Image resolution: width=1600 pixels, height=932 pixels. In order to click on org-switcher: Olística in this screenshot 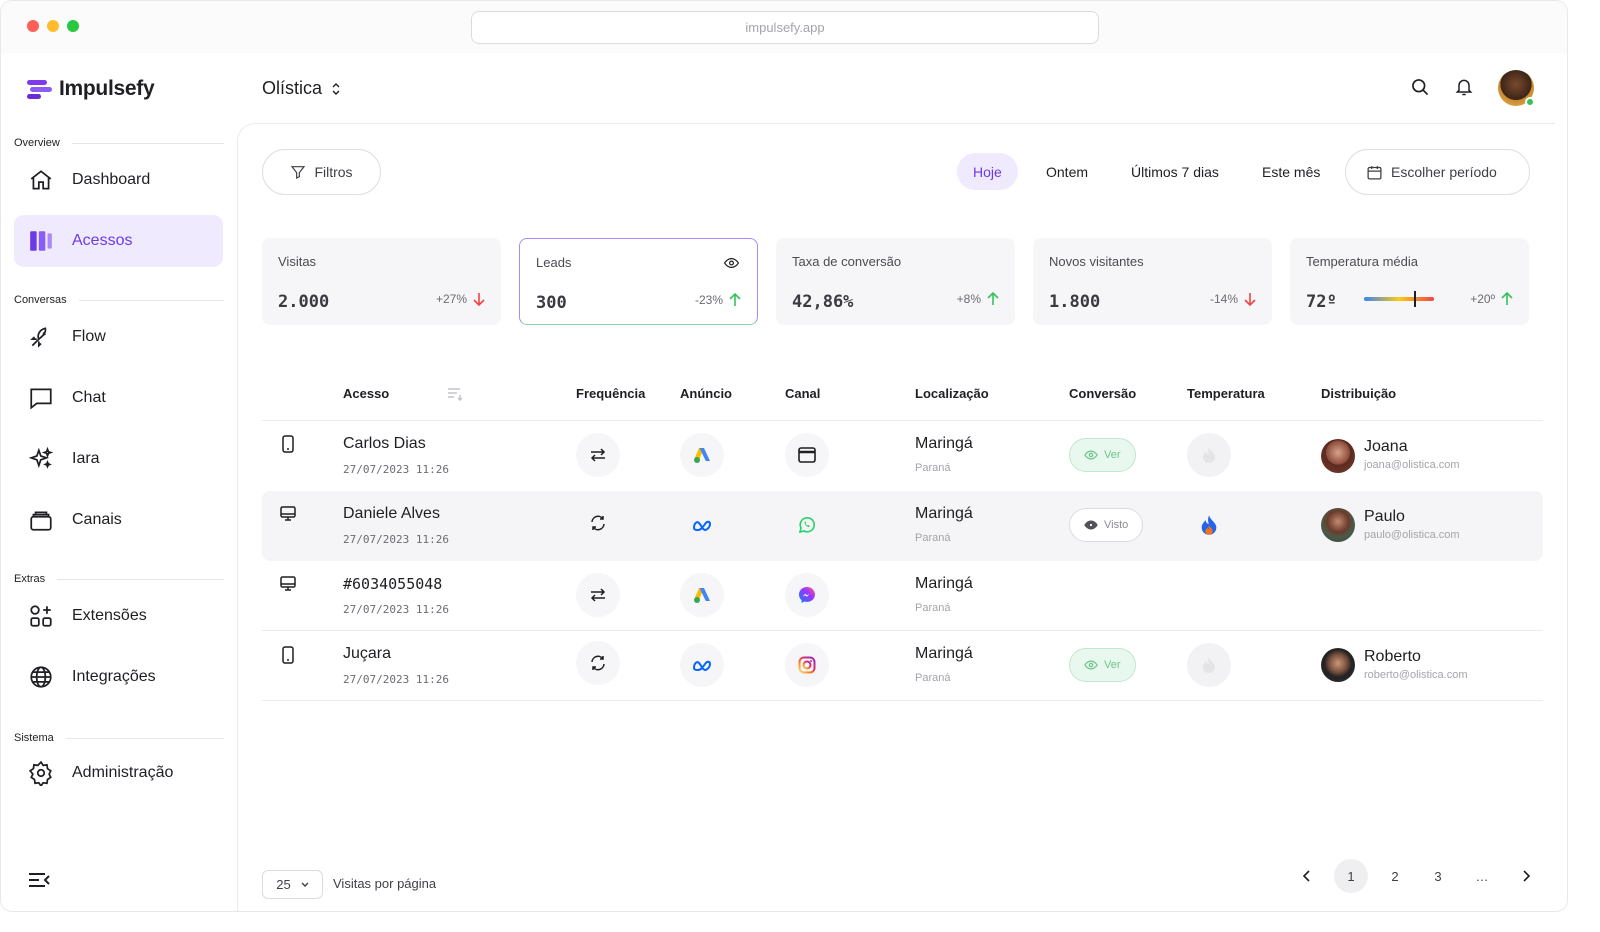, I will do `click(301, 88)`.